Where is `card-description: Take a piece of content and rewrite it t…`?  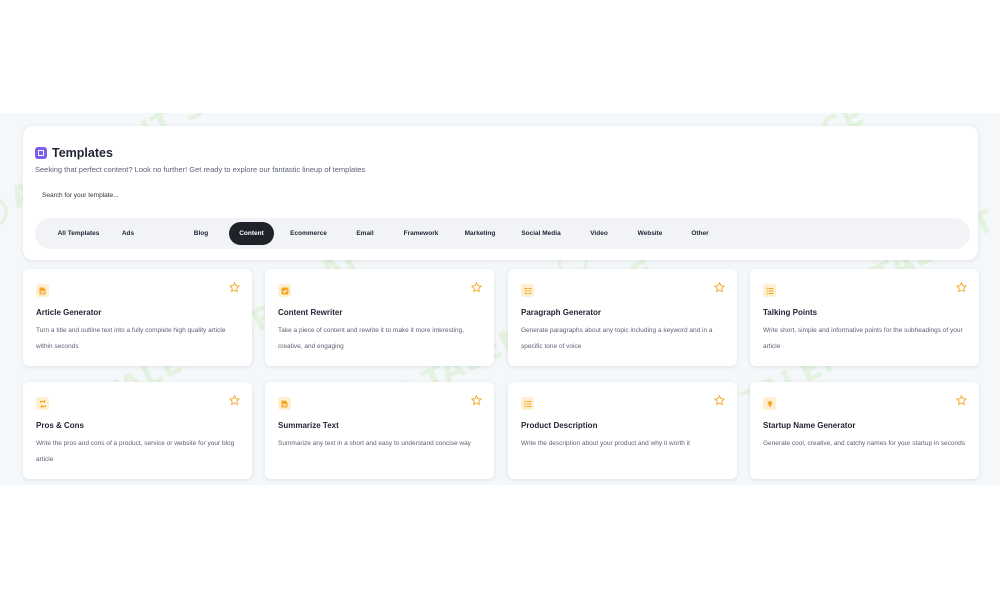
card-description: Take a piece of content and rewrite it t… is located at coordinates (371, 338).